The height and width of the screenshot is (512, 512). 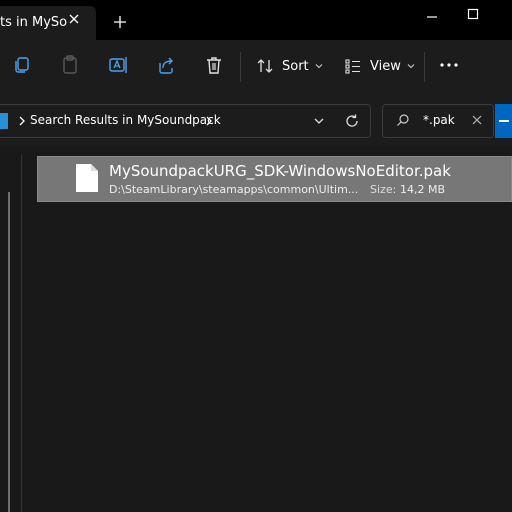 I want to click on view-button: View, so click(x=379, y=66).